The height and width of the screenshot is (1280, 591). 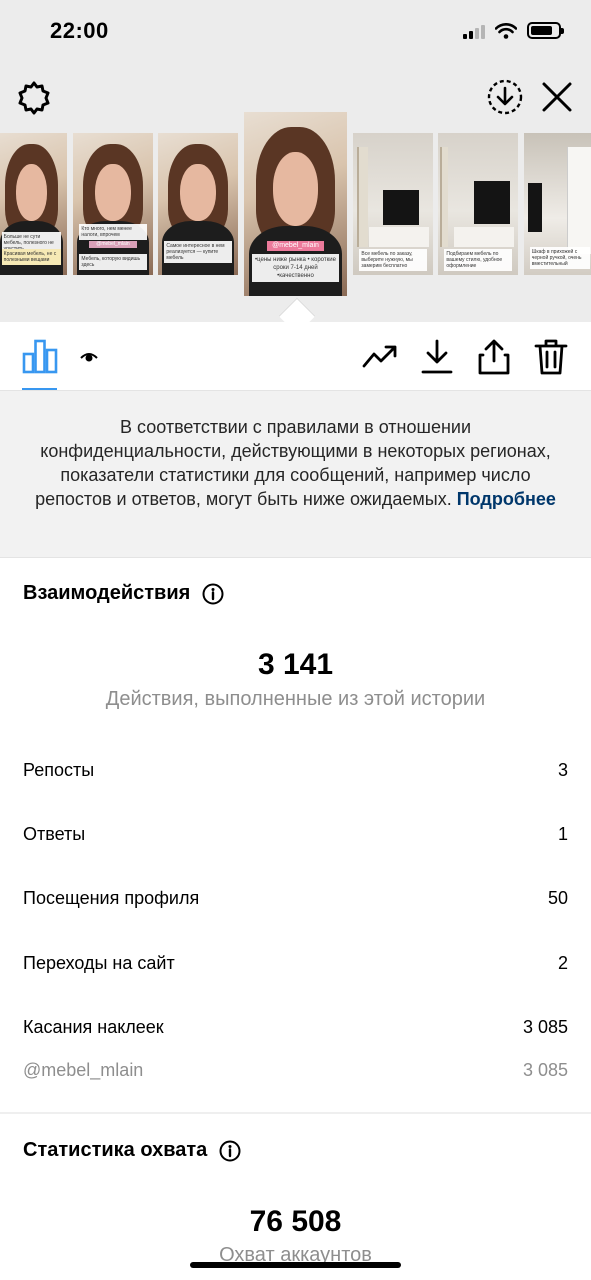 I want to click on stat-row: Посещения профиля 50, so click(x=295, y=898).